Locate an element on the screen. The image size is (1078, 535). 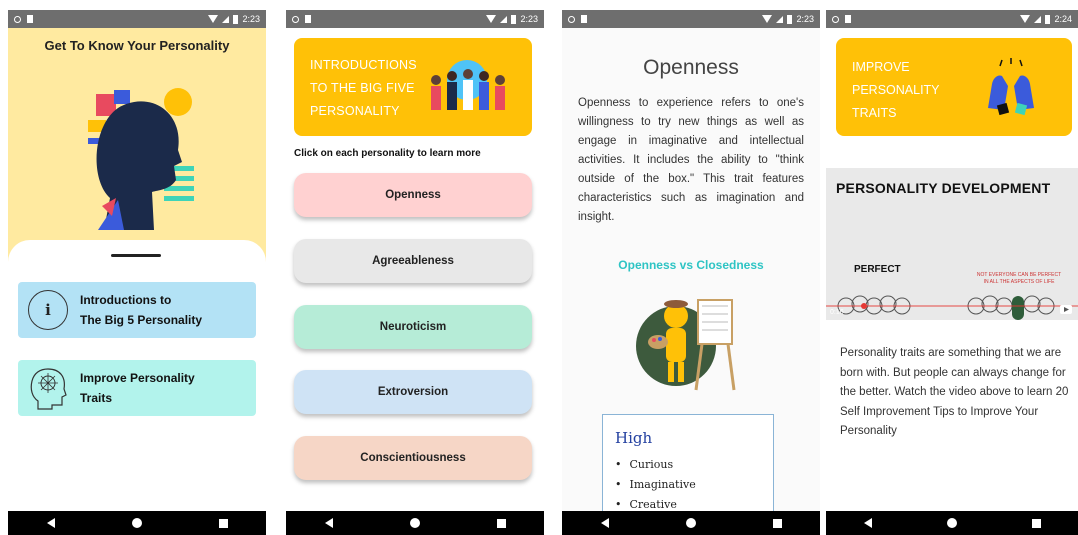
improve-traits-card: Improve Personality Traits is located at coordinates (137, 388).